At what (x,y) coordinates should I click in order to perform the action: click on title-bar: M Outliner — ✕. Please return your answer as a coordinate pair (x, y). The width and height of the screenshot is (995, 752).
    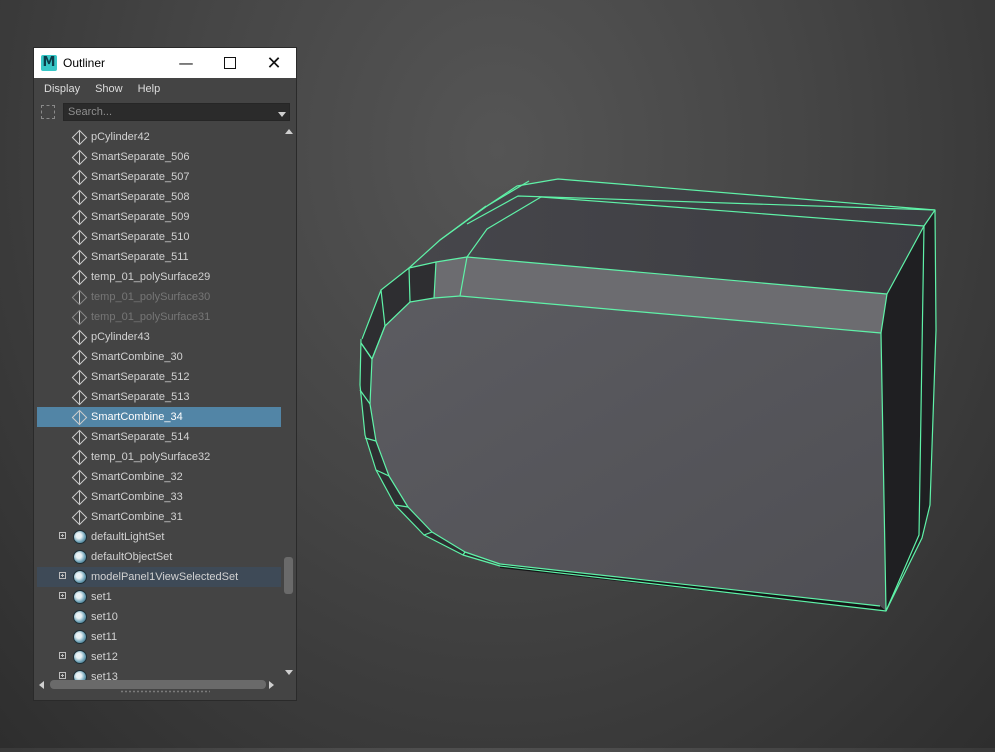
    Looking at the image, I should click on (165, 63).